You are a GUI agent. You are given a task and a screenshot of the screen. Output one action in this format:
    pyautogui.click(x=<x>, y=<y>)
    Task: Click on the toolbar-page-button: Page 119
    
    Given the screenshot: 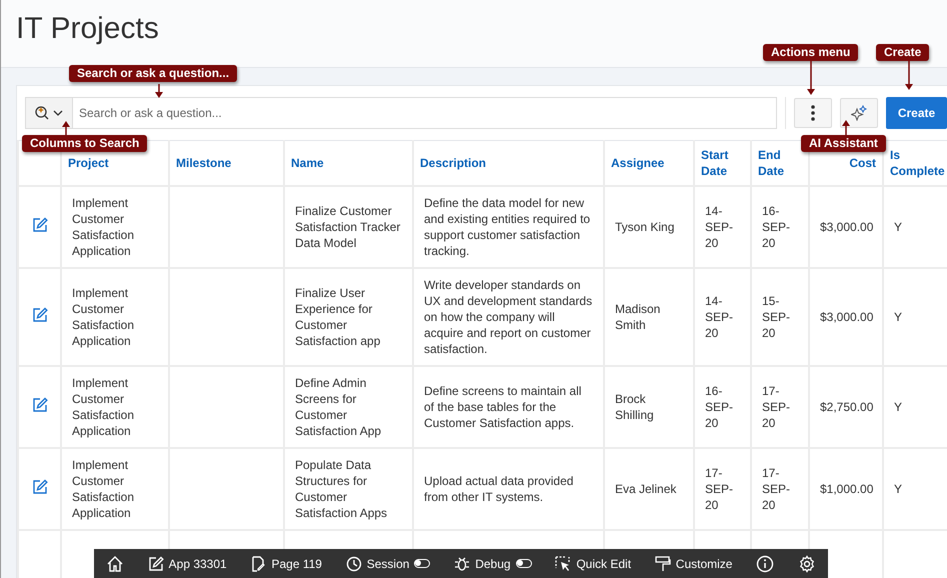 What is the action you would take?
    pyautogui.click(x=286, y=563)
    